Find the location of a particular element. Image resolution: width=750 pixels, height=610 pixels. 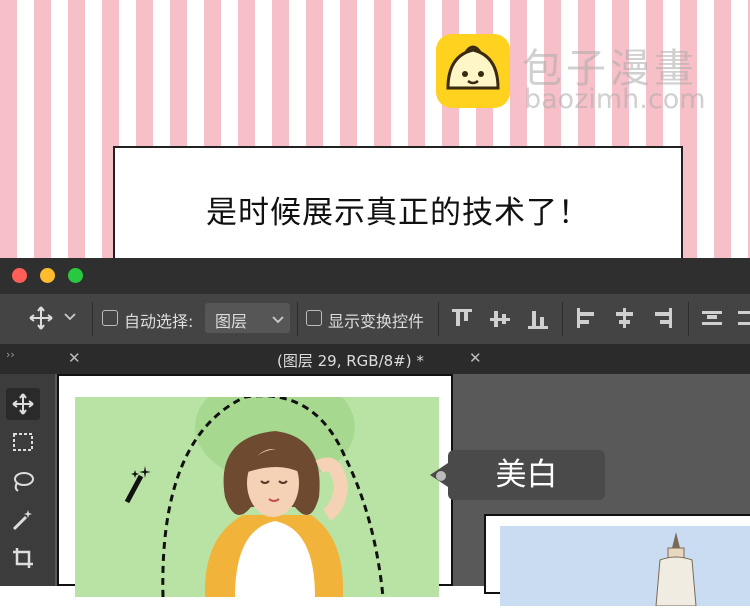

close-window-button is located at coordinates (19, 275).